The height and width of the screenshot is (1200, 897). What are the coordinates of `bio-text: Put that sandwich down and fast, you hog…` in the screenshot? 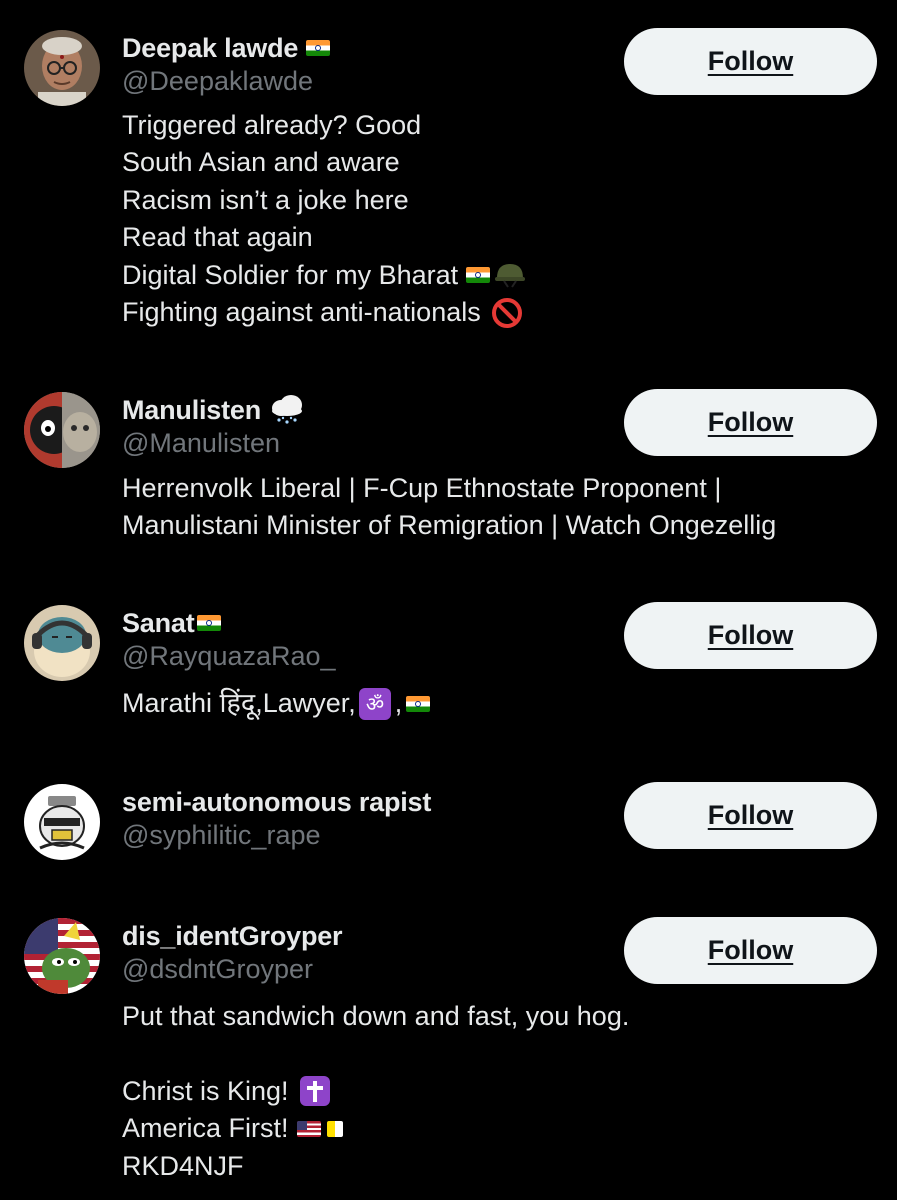 It's located at (376, 1016).